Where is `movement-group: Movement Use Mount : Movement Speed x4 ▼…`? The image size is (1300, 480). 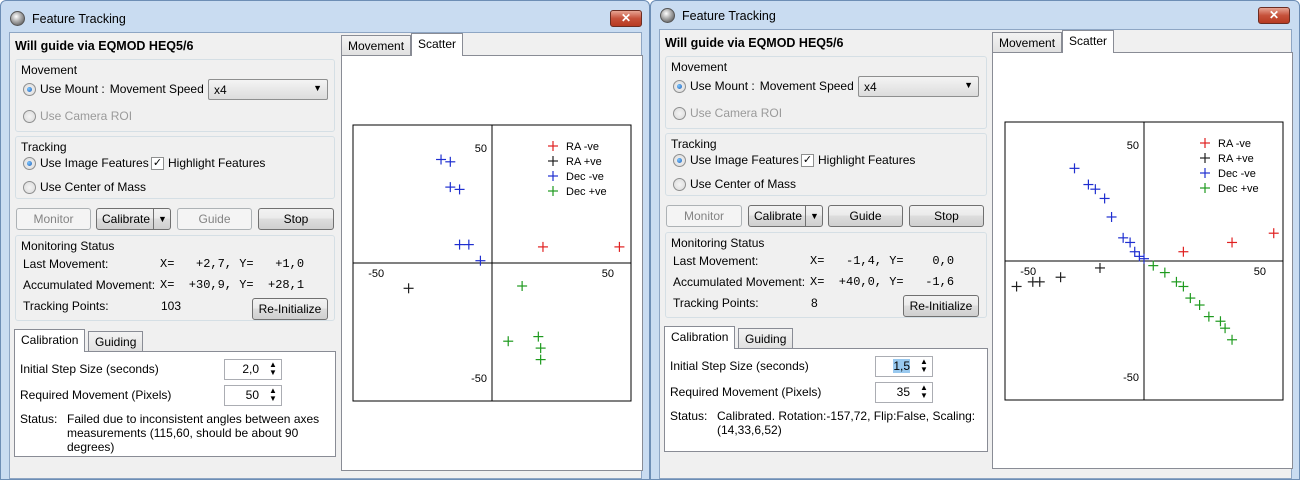 movement-group: Movement Use Mount : Movement Speed x4 ▼… is located at coordinates (175, 95).